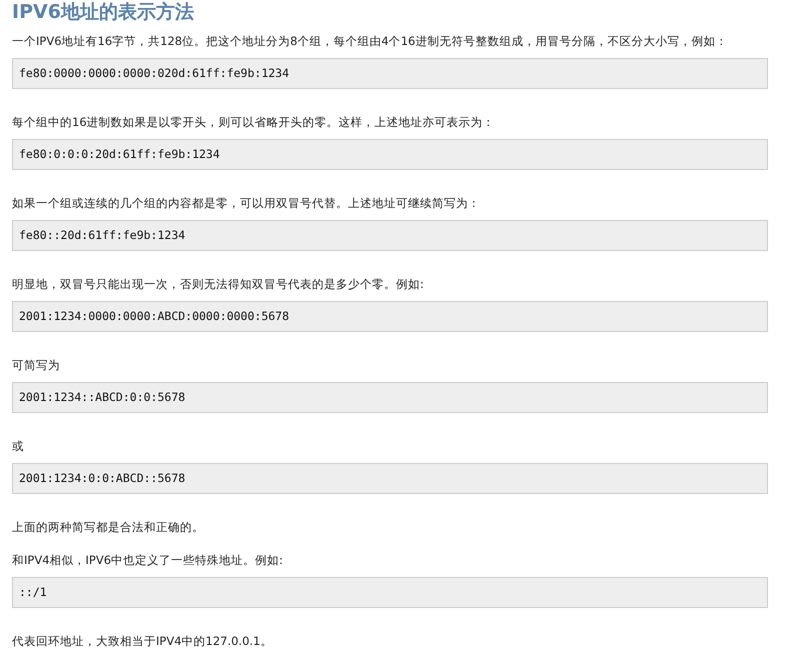  I want to click on page-title: IPV6地址的表示方法, so click(103, 11).